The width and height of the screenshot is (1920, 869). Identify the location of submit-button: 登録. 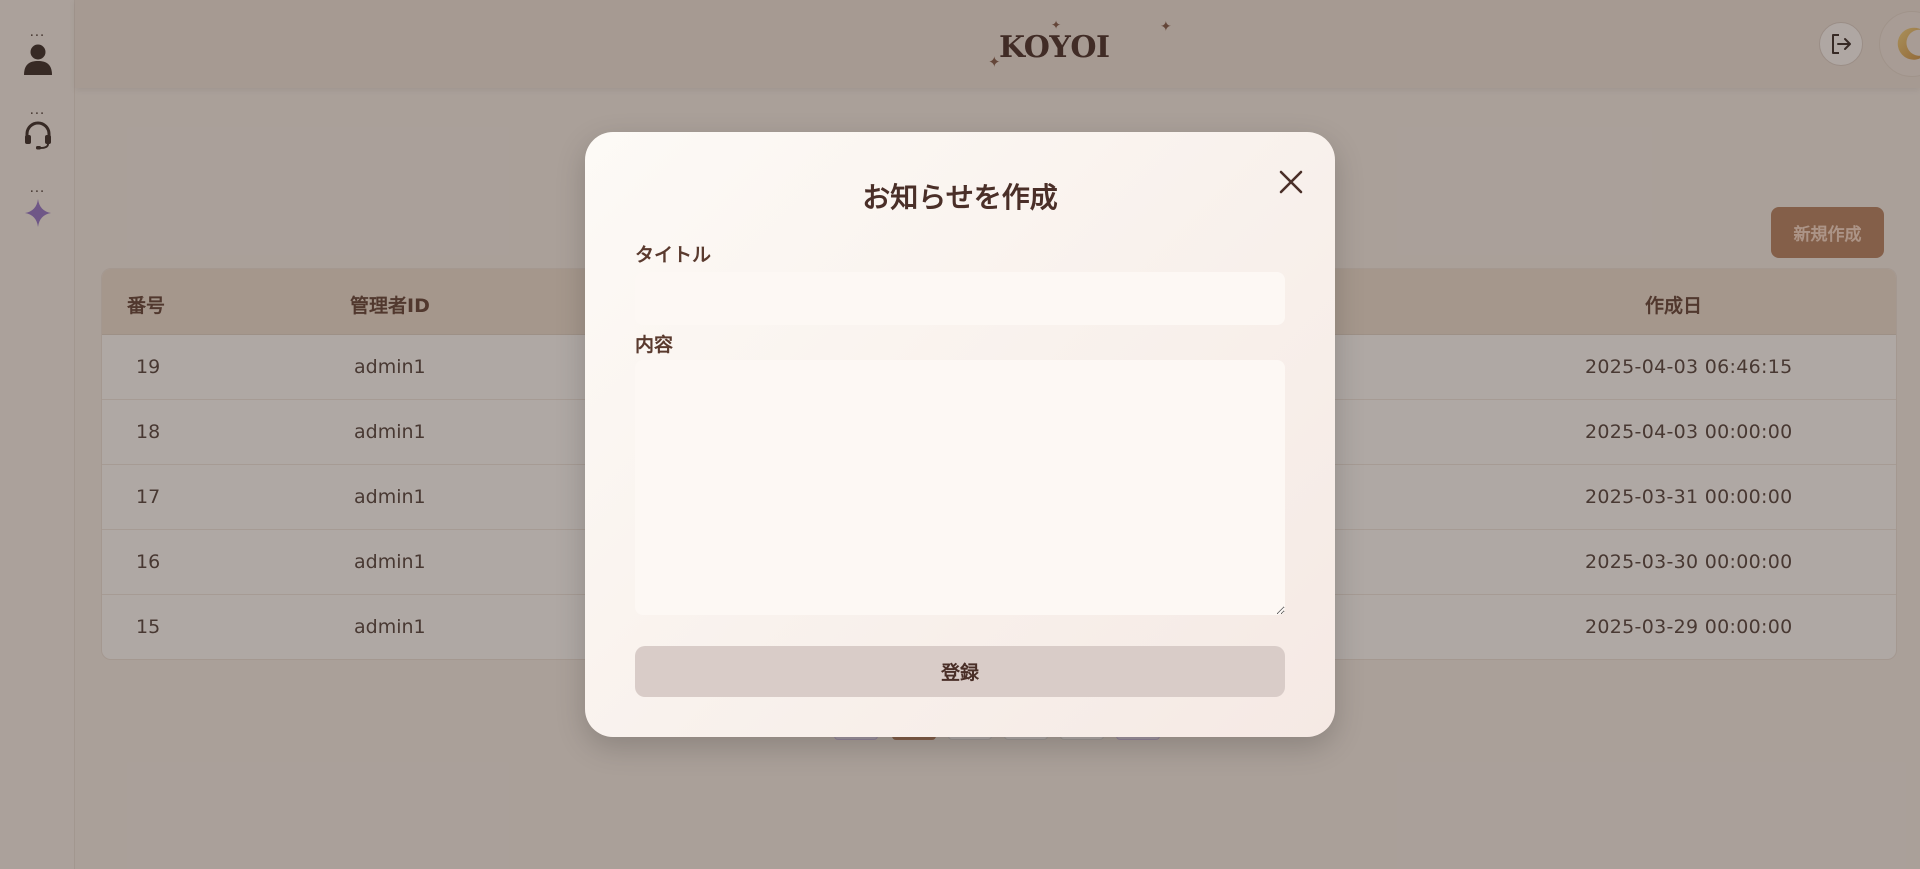
(960, 671).